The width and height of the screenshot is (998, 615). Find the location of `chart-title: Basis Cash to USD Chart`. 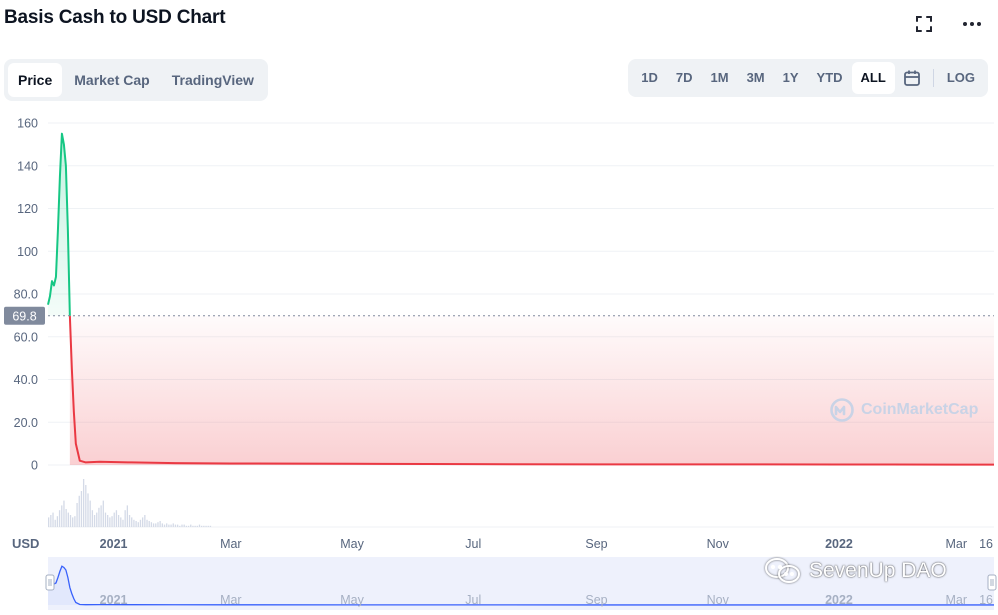

chart-title: Basis Cash to USD Chart is located at coordinates (115, 17).